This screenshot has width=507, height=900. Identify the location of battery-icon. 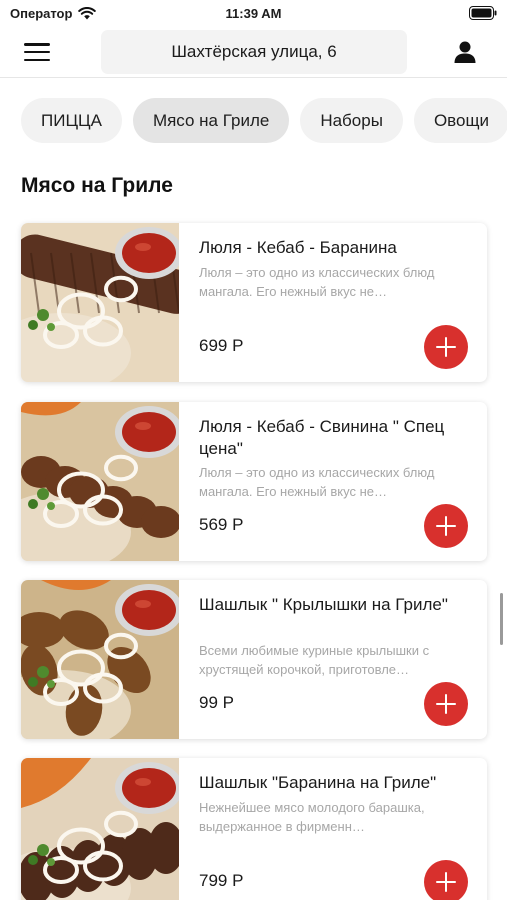
(483, 13).